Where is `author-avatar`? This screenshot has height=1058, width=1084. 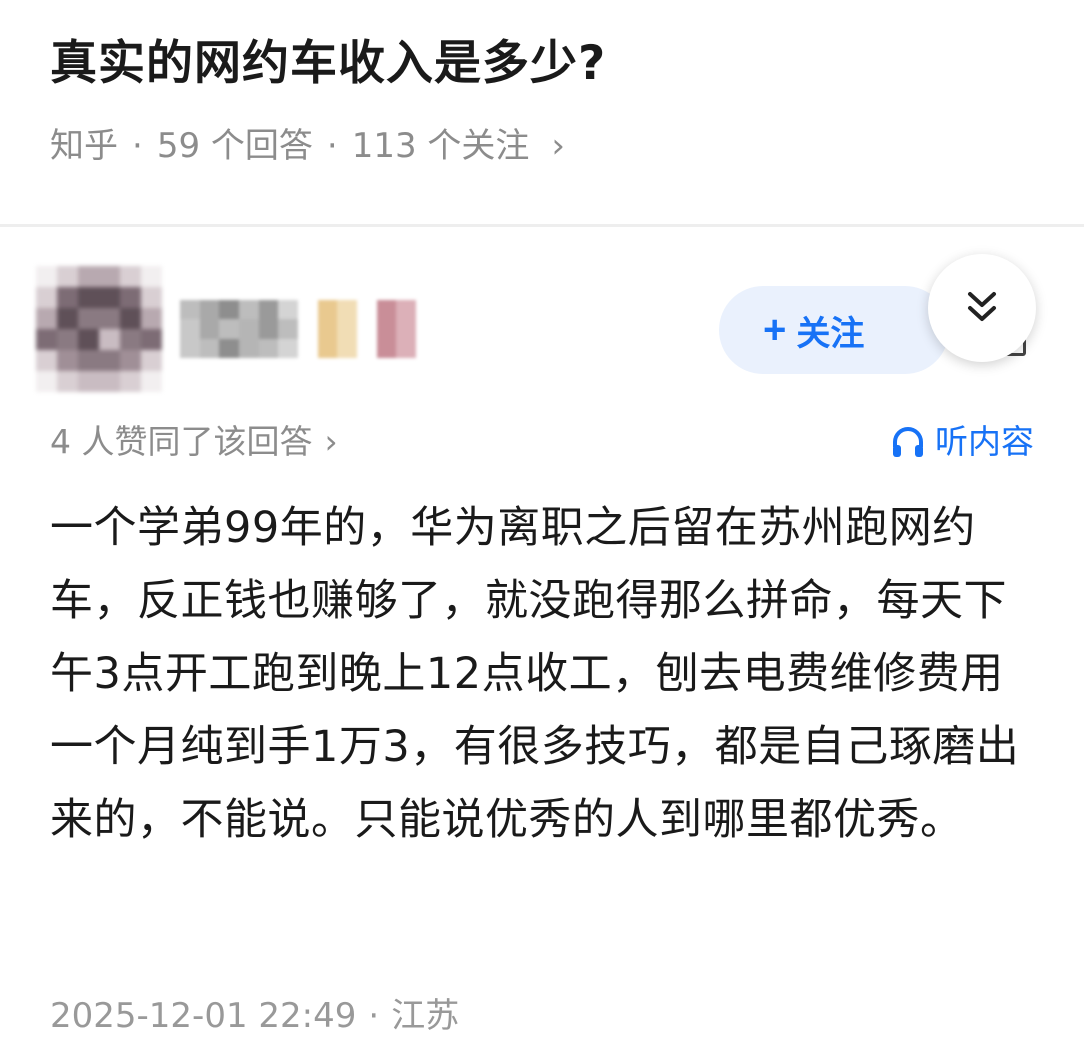 author-avatar is located at coordinates (99, 329).